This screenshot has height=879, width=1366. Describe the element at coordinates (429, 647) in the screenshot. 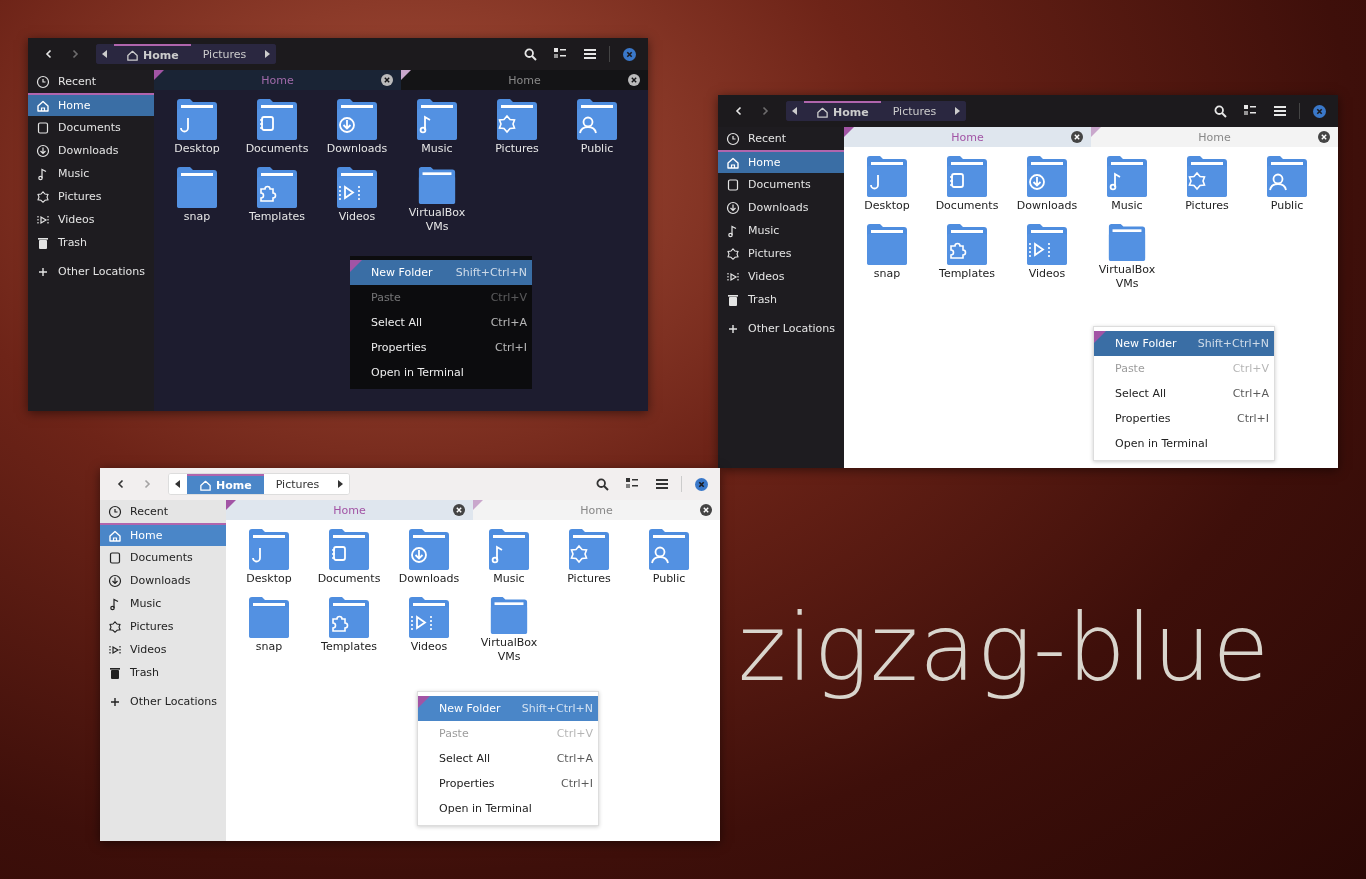

I see `folder-name: Videos` at that location.